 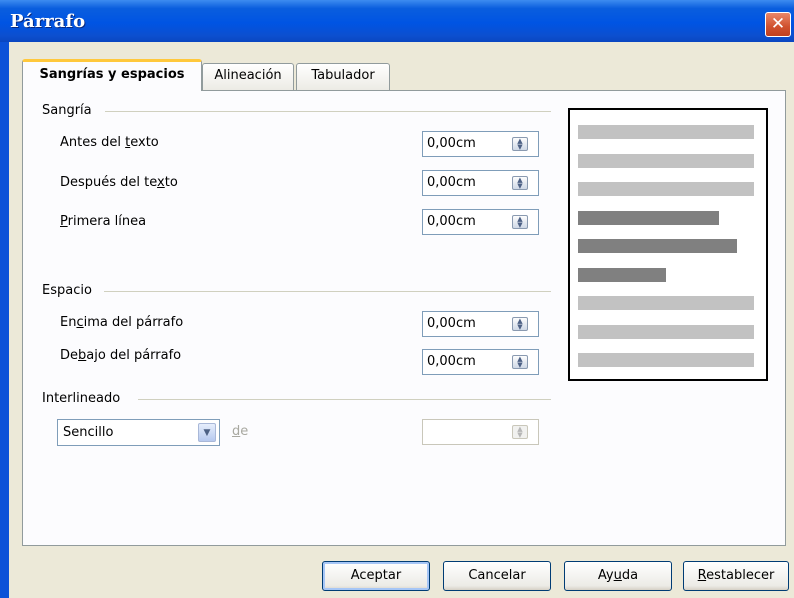 What do you see at coordinates (109, 142) in the screenshot?
I see `before-text-label: Antes del texto` at bounding box center [109, 142].